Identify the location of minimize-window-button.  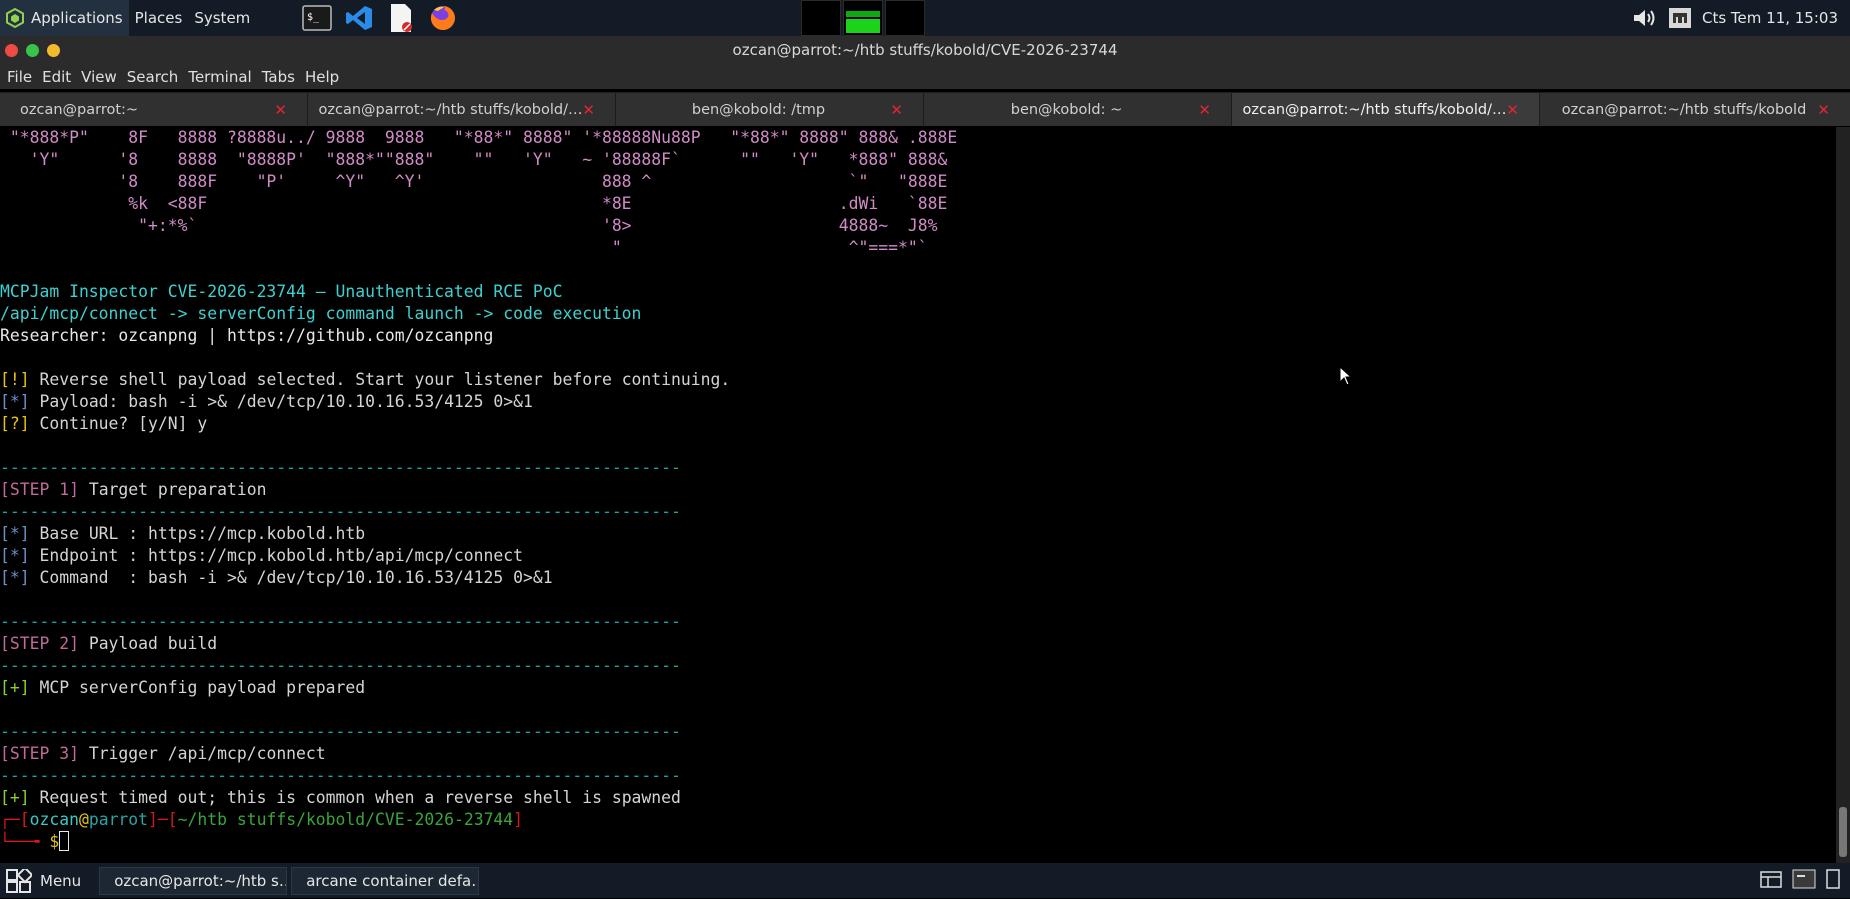
(53, 50).